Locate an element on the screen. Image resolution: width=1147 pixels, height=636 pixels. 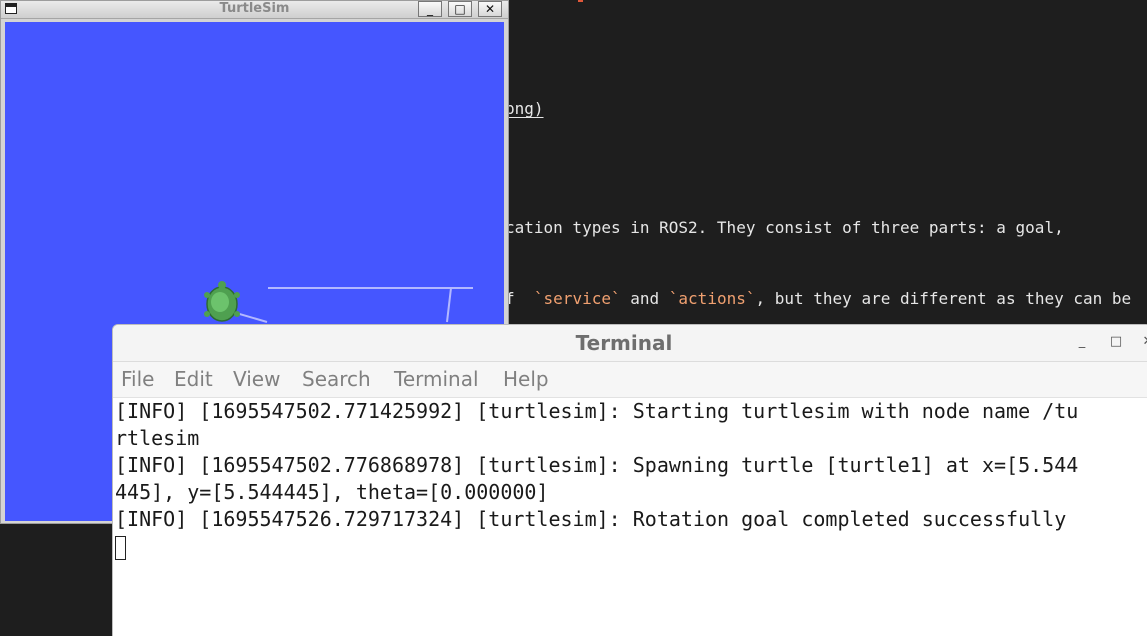
turtlesim-titlebar: TurtleSim _ □ ✕ is located at coordinates (254, 10).